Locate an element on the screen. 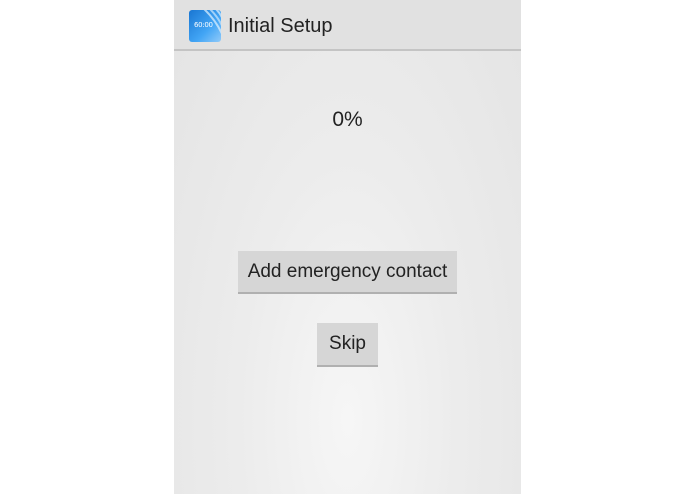 Image resolution: width=695 pixels, height=494 pixels. app-logo-text: 60:00 is located at coordinates (203, 25).